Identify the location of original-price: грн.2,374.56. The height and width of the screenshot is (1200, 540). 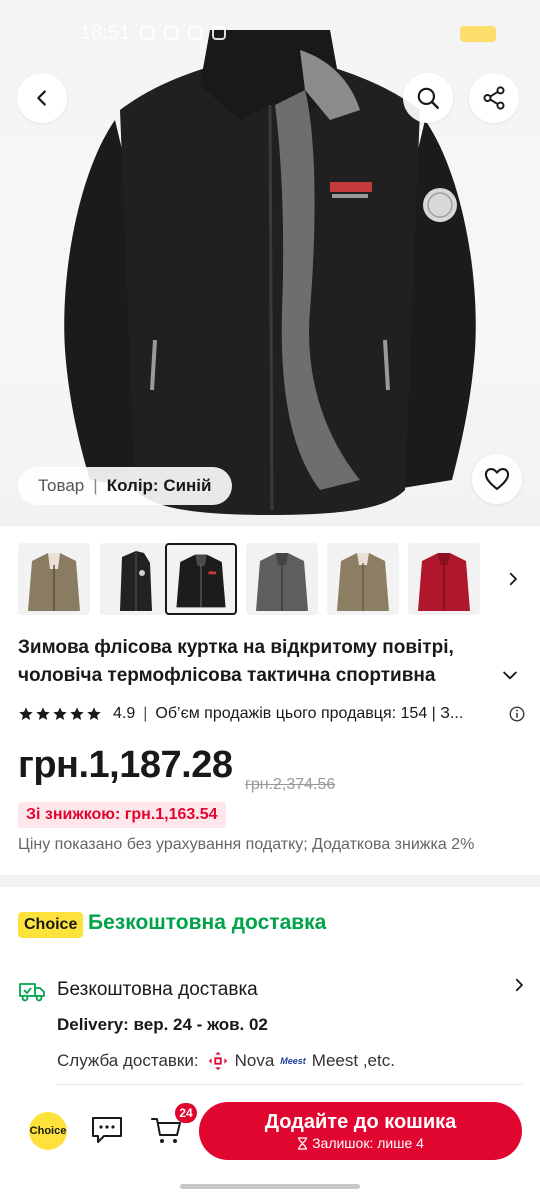
(290, 784).